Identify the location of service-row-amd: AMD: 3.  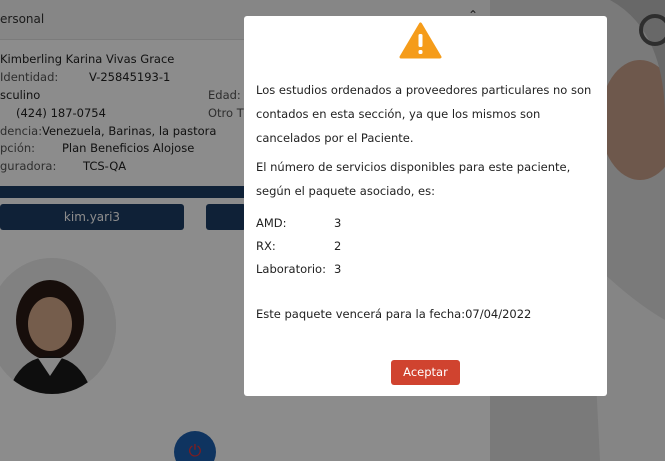
(298, 223).